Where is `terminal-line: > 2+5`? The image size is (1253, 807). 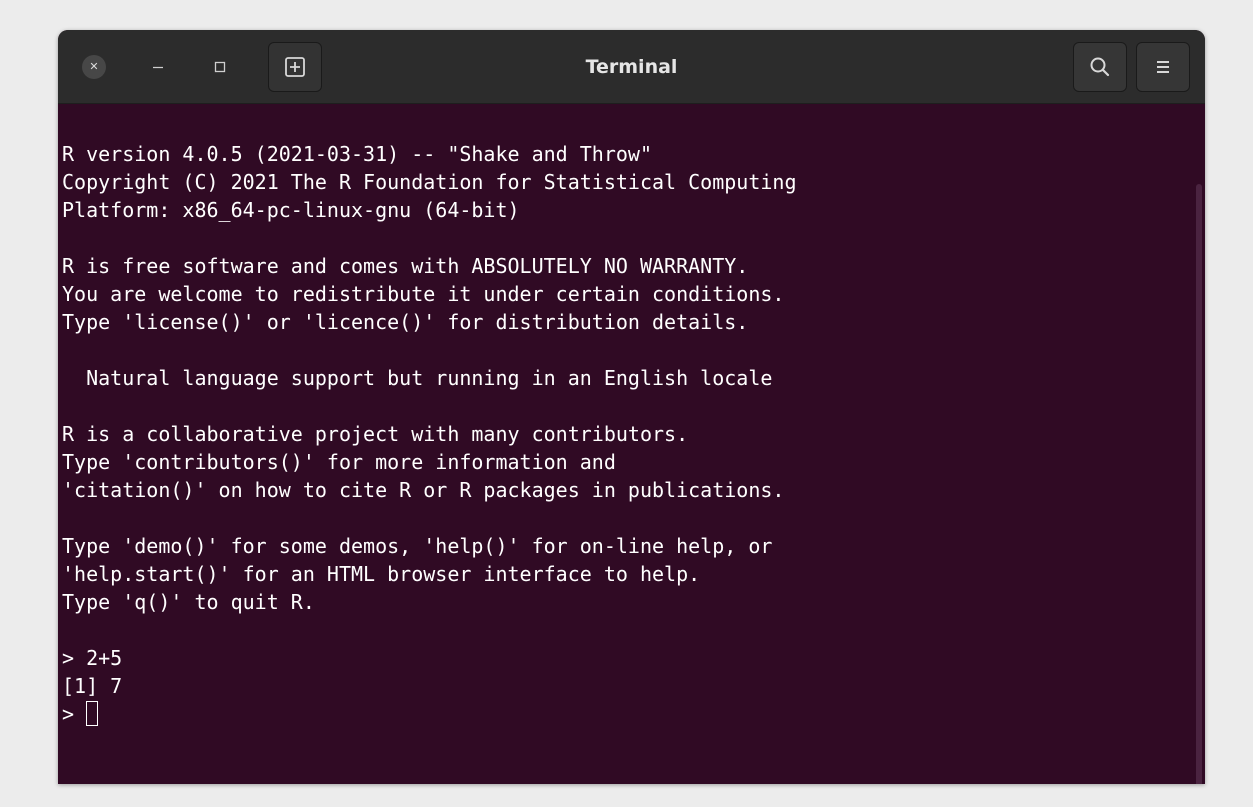
terminal-line: > 2+5 is located at coordinates (92, 658).